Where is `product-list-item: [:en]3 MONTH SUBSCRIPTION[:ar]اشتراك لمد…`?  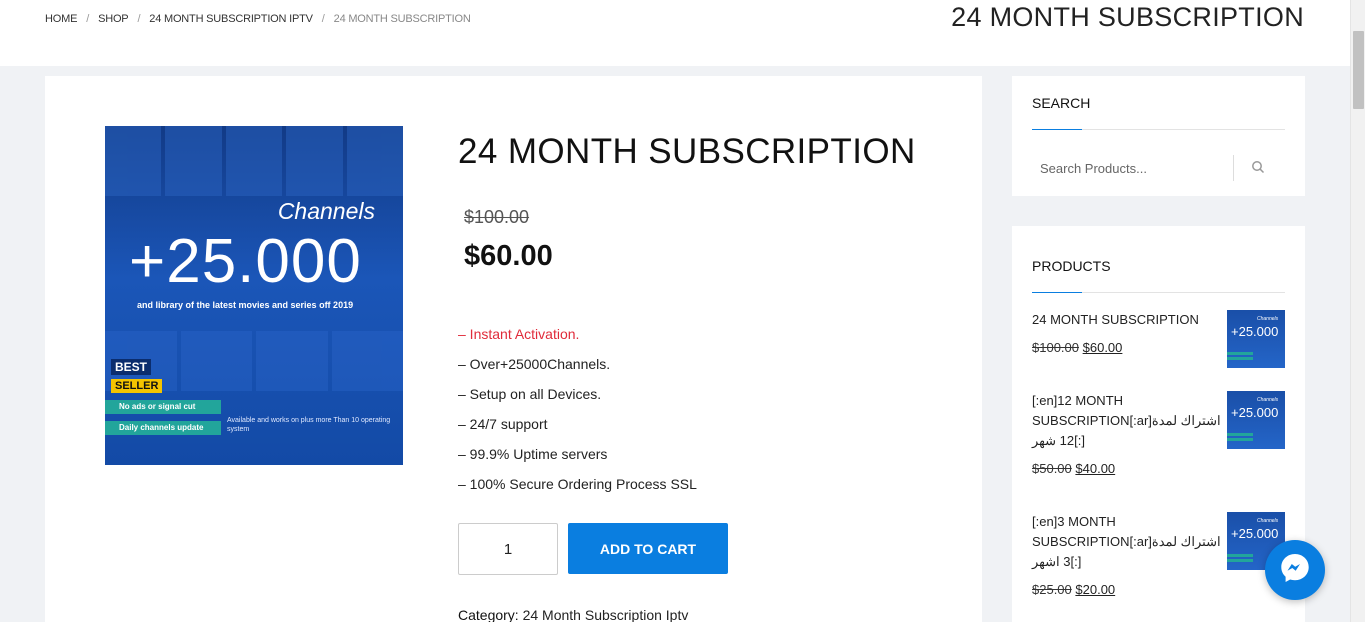 product-list-item: [:en]3 MONTH SUBSCRIPTION[:ar]اشتراك لمد… is located at coordinates (1158, 554).